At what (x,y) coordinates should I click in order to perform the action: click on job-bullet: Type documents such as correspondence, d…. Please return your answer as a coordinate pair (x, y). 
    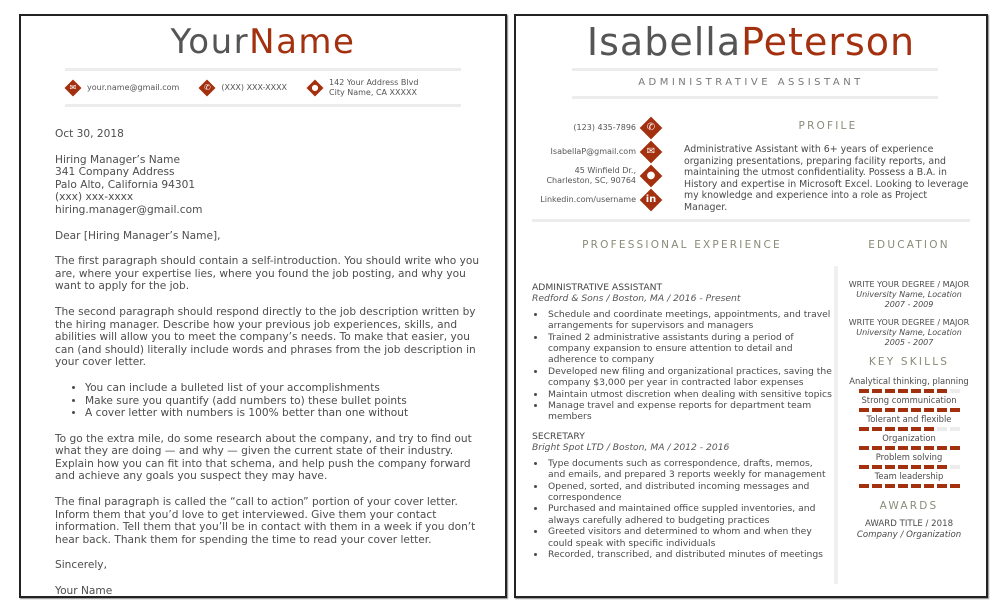
    Looking at the image, I should click on (689, 469).